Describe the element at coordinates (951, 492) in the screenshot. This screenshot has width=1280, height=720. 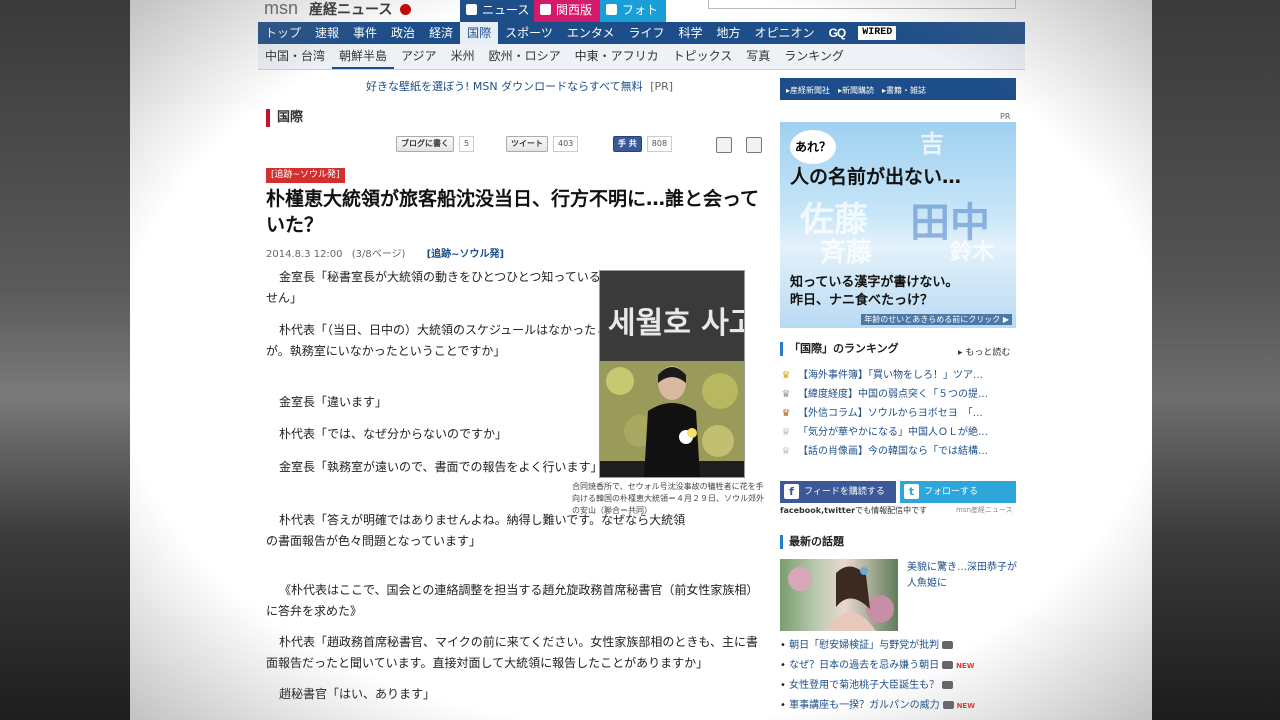
I see `twitter-follow-label: フォローする` at that location.